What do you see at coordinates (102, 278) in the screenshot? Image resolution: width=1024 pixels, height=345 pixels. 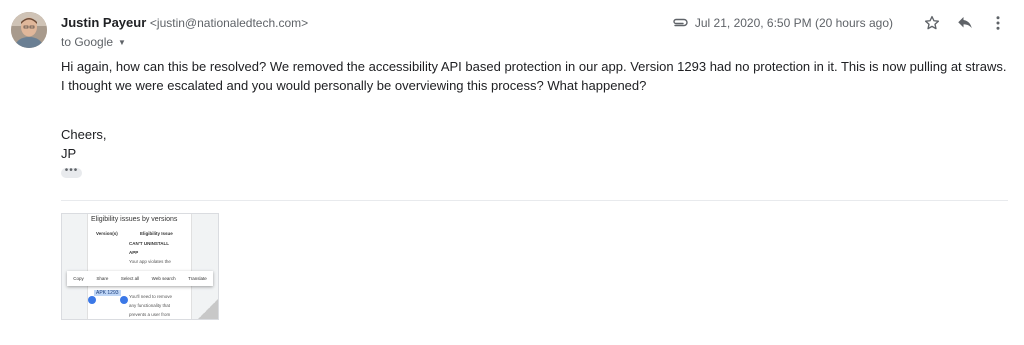 I see `menu-item-share: Share` at bounding box center [102, 278].